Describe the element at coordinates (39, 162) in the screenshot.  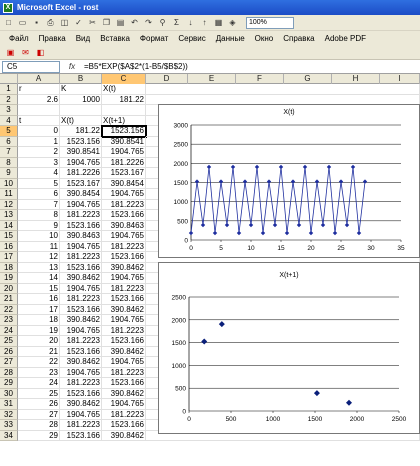
I see `cell-a: 3` at that location.